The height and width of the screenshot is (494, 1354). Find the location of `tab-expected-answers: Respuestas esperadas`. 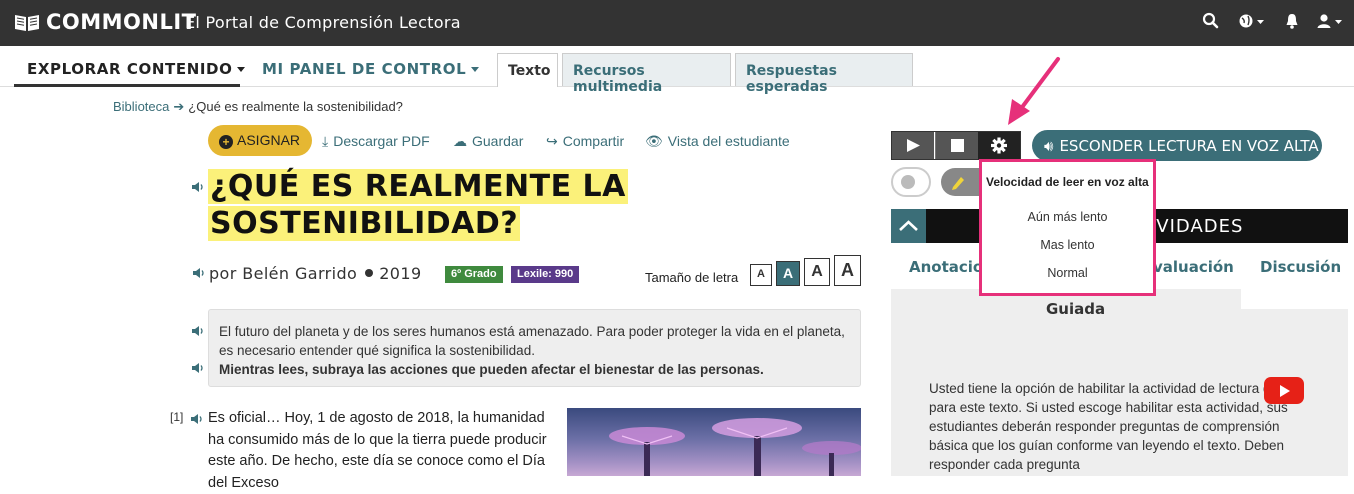

tab-expected-answers: Respuestas esperadas is located at coordinates (824, 74).